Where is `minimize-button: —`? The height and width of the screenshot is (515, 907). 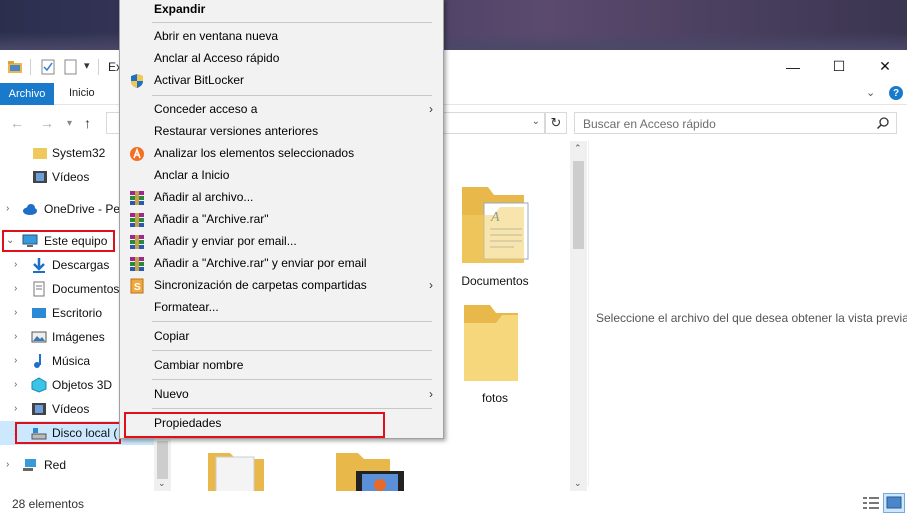
minimize-button: — is located at coordinates (793, 66).